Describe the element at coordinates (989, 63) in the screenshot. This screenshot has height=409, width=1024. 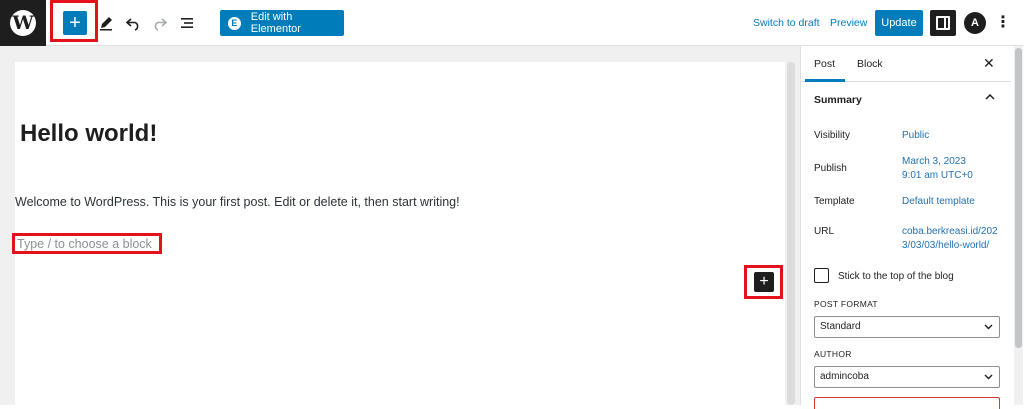
I see `close-icon: ✕` at that location.